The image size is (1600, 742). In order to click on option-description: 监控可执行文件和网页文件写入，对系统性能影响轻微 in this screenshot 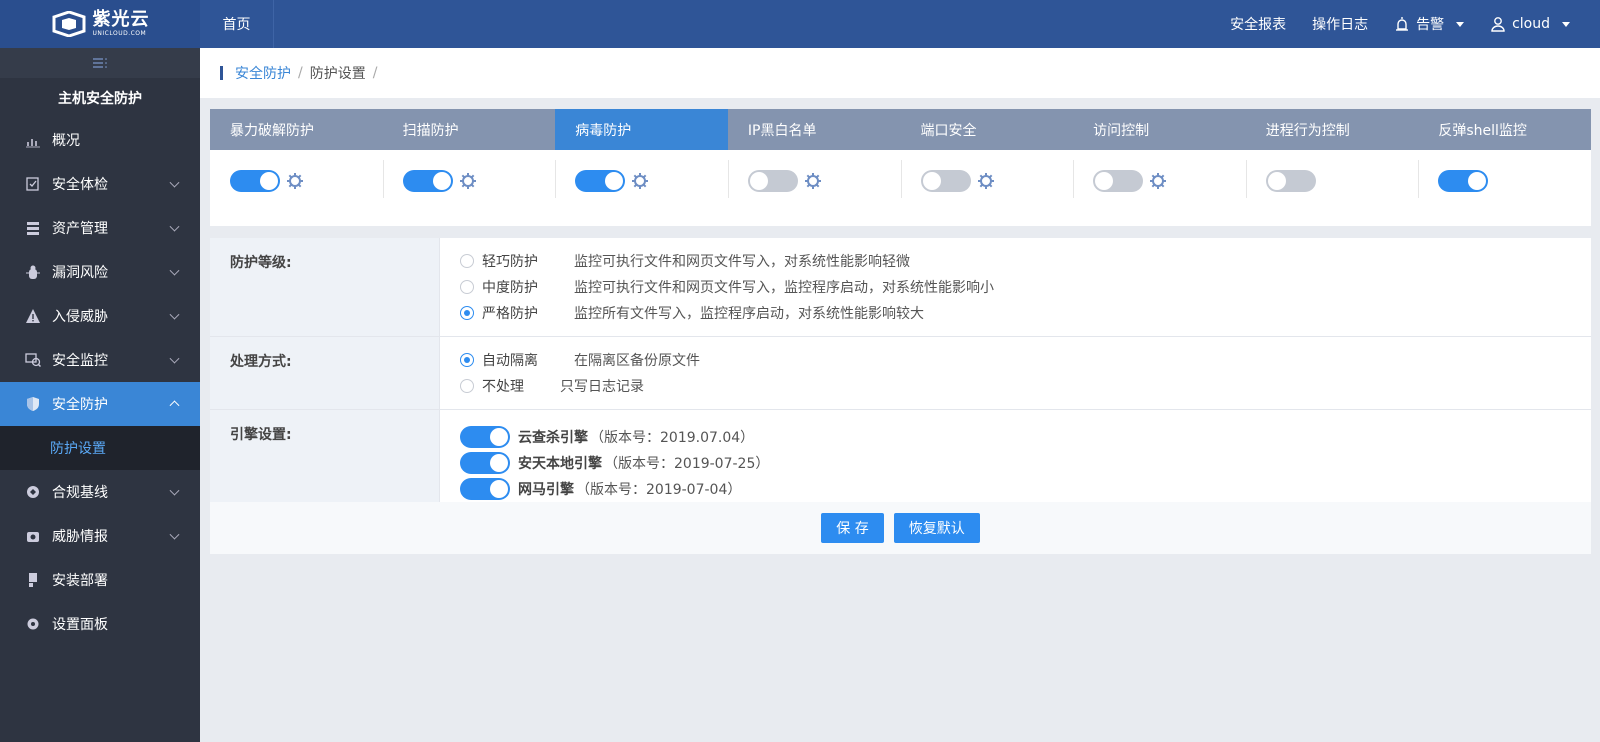, I will do `click(742, 262)`.